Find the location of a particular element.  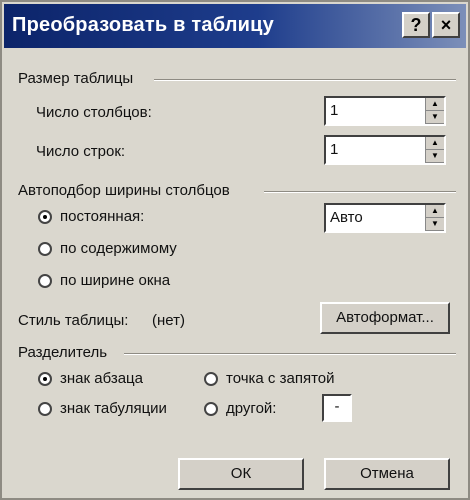

autofit-width-spinner: Авто ▲ ▼ is located at coordinates (385, 218).